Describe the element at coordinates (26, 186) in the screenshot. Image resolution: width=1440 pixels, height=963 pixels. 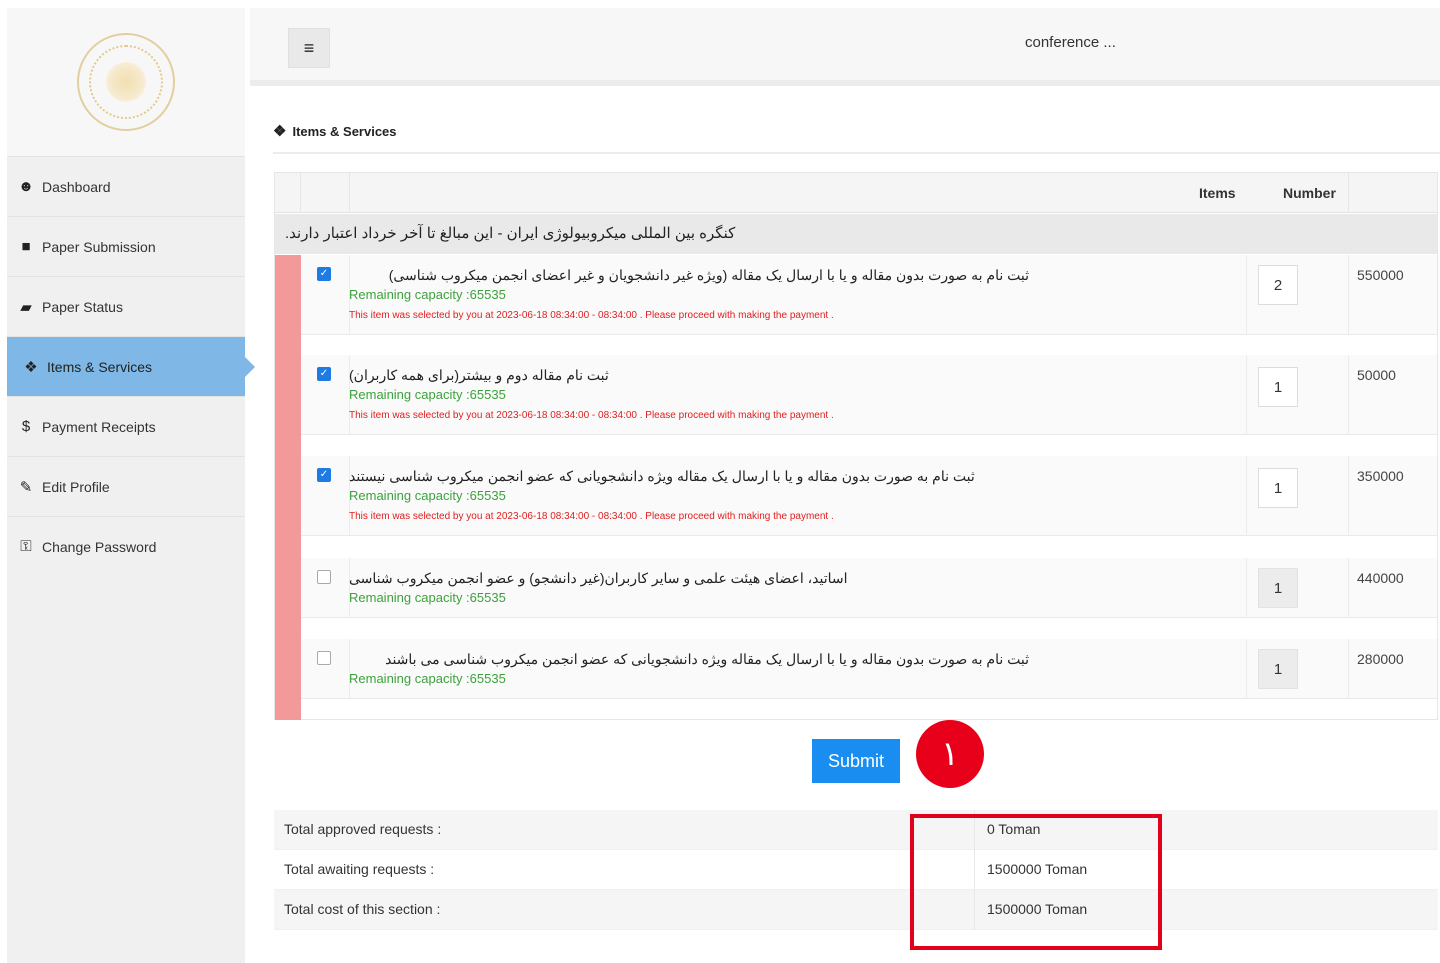
I see `user-icon: ☻` at that location.